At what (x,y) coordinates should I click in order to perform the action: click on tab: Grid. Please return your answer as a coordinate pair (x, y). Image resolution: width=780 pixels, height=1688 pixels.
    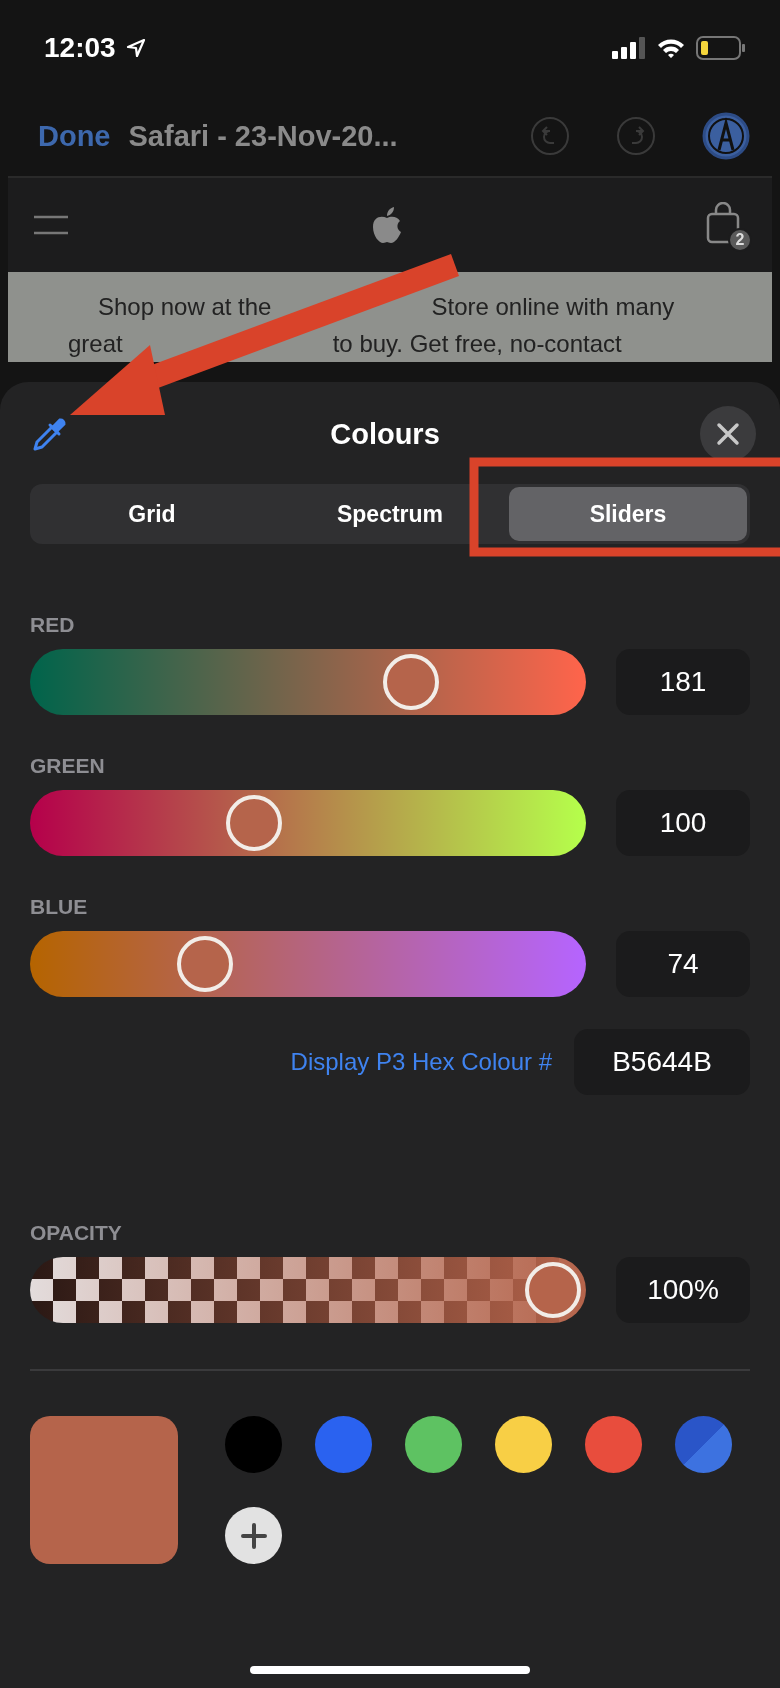
    Looking at the image, I should click on (152, 514).